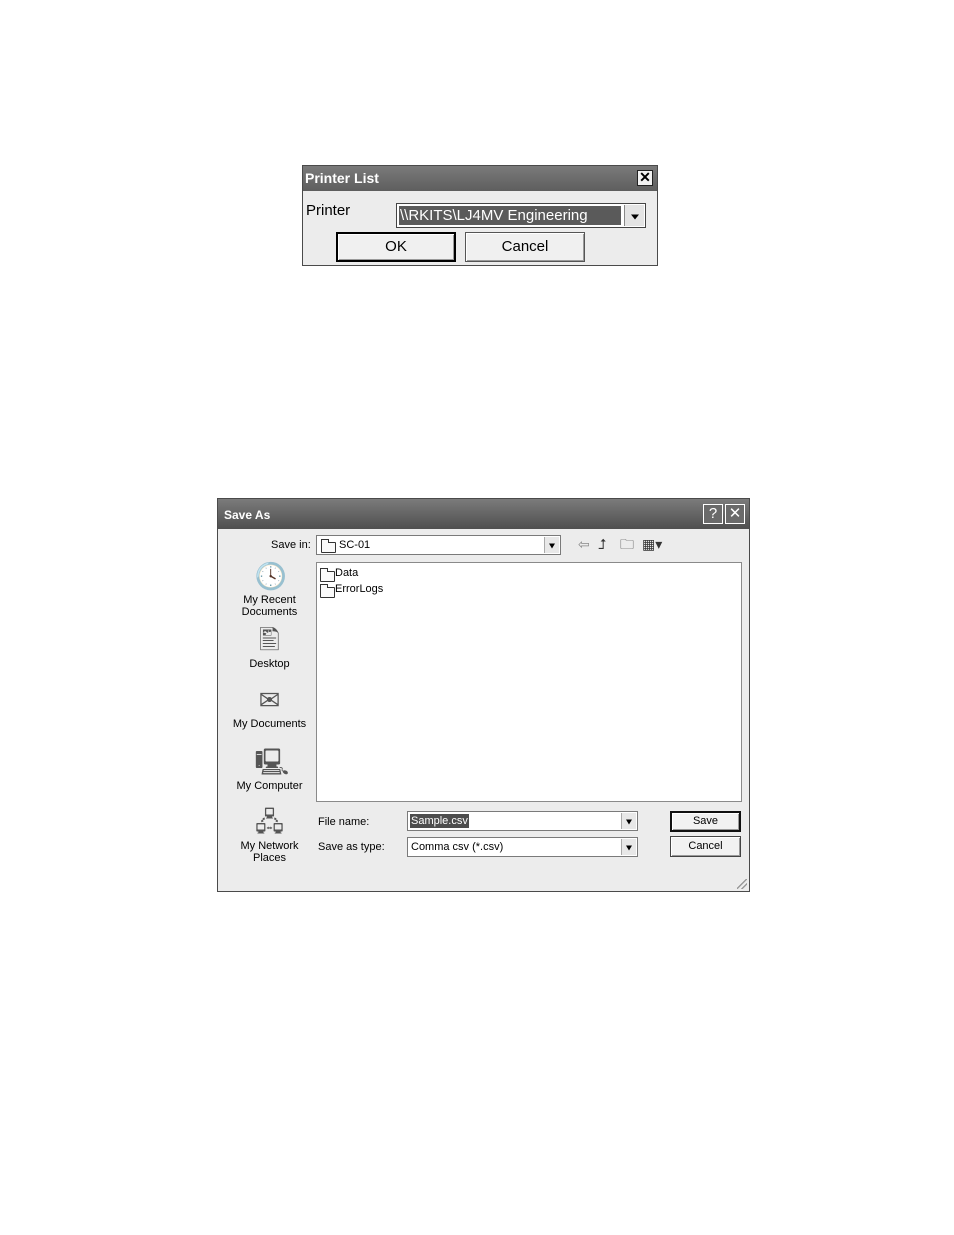 This screenshot has width=954, height=1235. I want to click on place-desktop: 🖺 Desktop, so click(269, 647).